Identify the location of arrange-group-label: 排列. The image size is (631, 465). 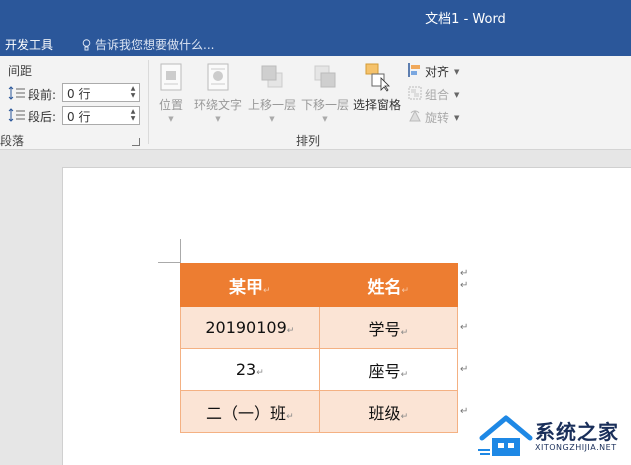
(308, 141).